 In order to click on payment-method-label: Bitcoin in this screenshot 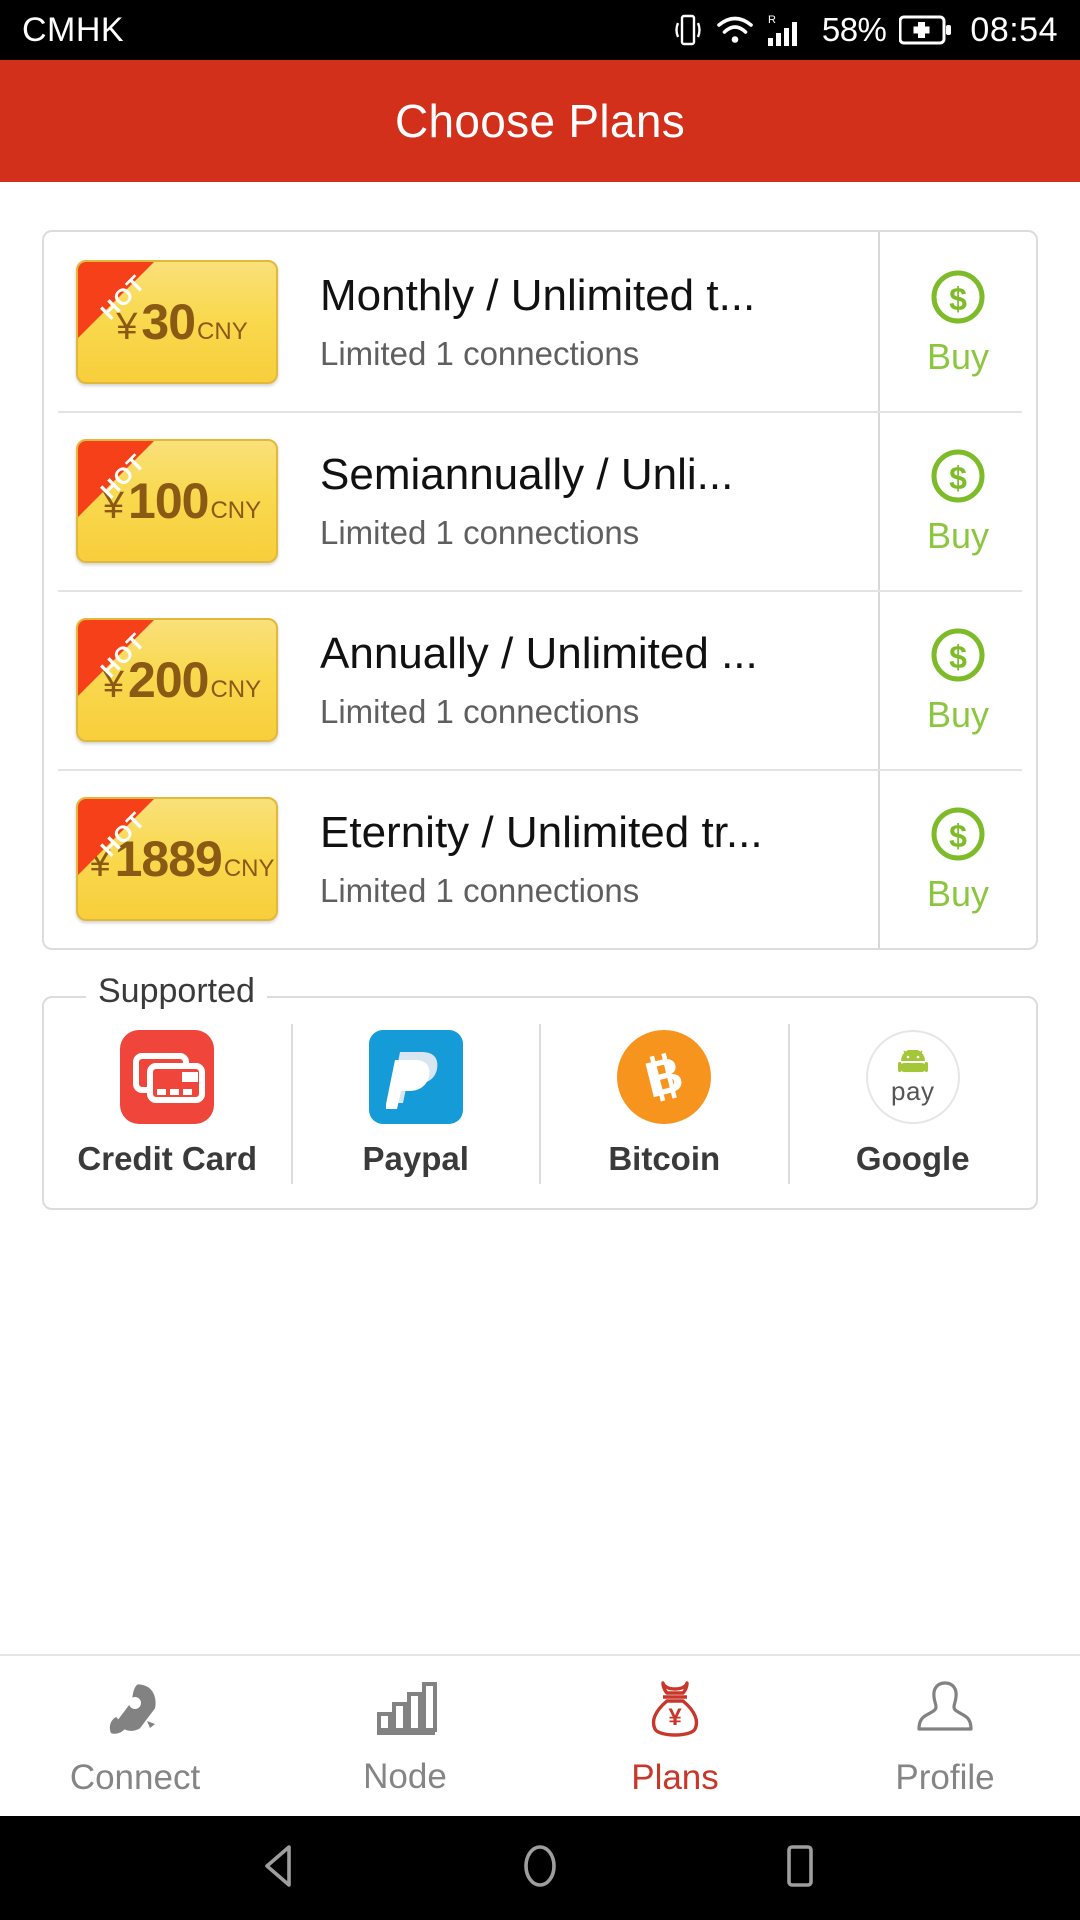, I will do `click(664, 1158)`.